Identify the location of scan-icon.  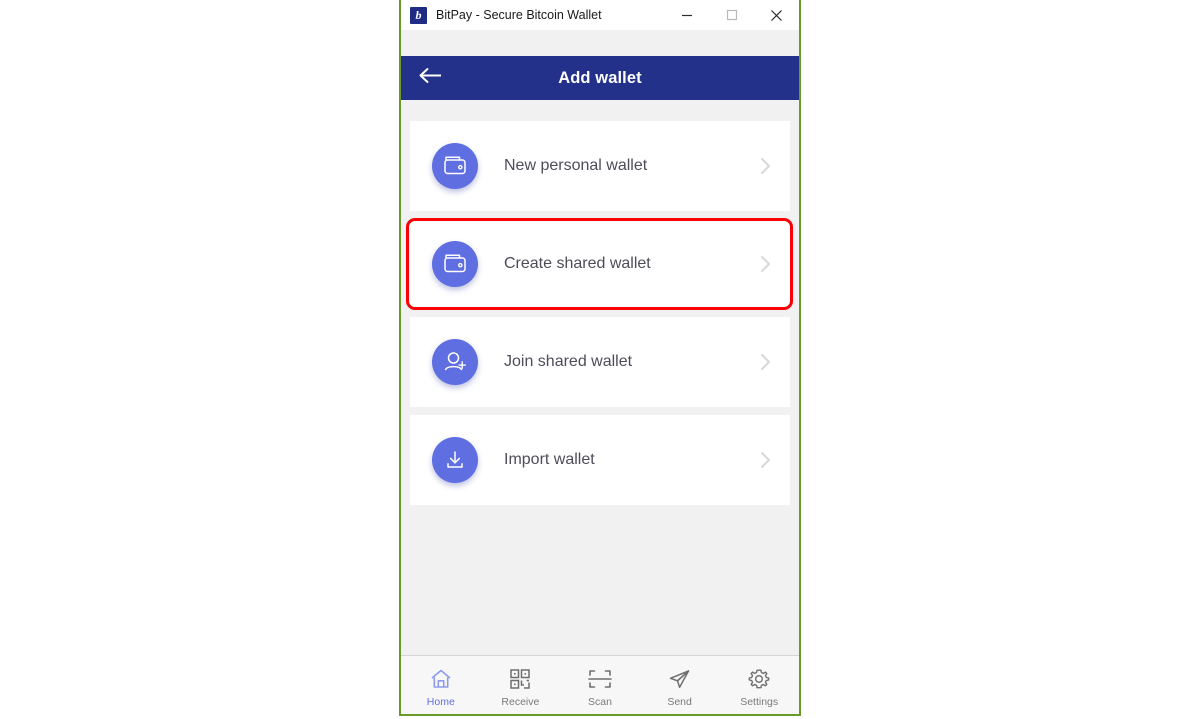
(600, 679).